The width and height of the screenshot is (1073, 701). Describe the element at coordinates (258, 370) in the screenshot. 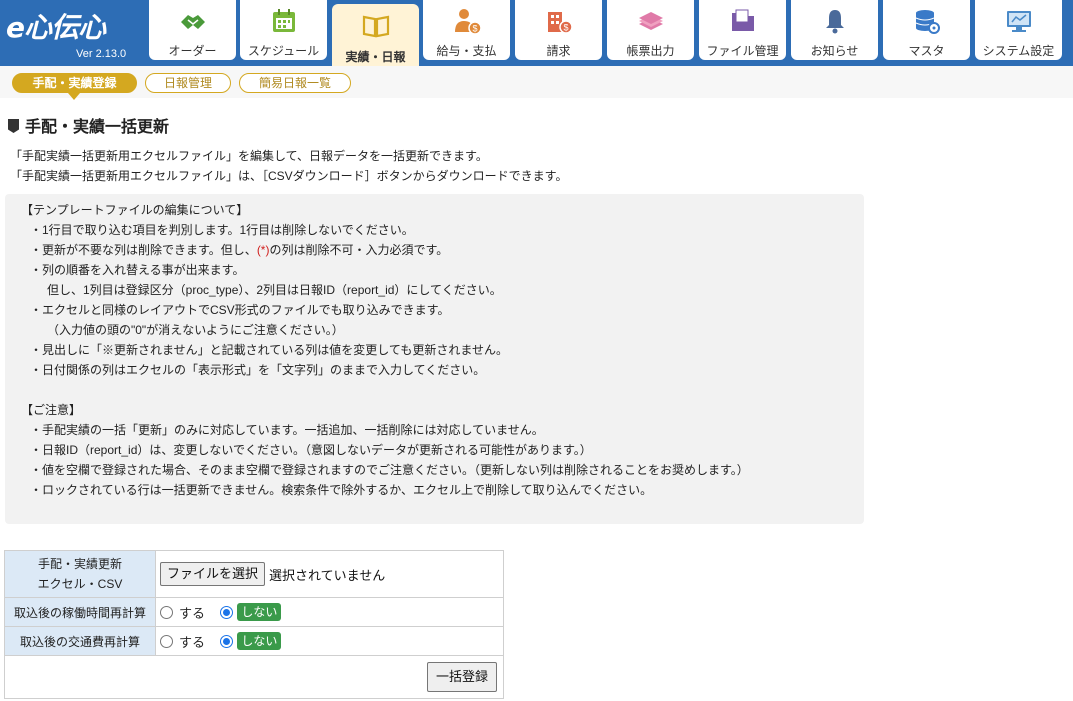

I see `notice-line: ・日付関係の列はエクセルの「表示形式」を「文字列」のままで入力してください。` at that location.